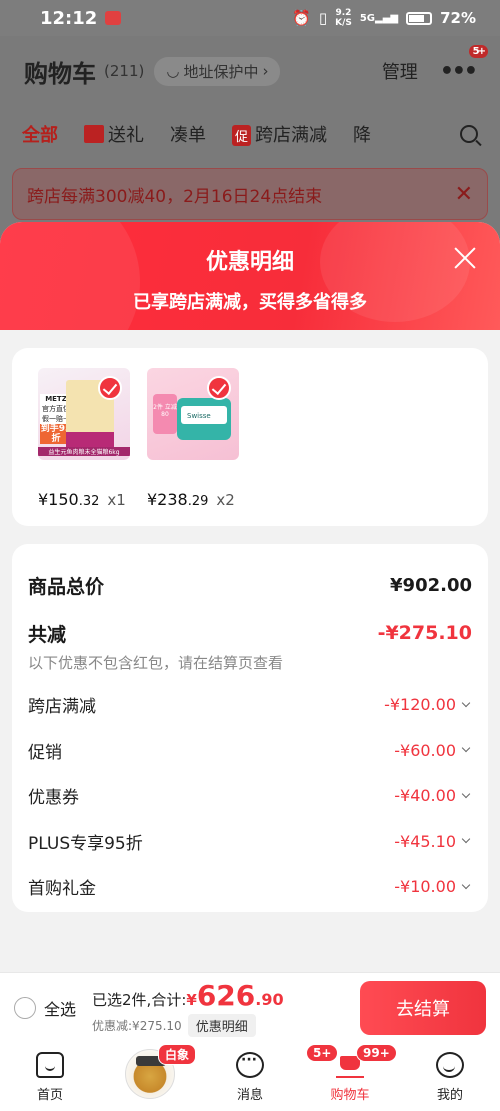  What do you see at coordinates (113, 18) in the screenshot?
I see `app-notification-icon` at bounding box center [113, 18].